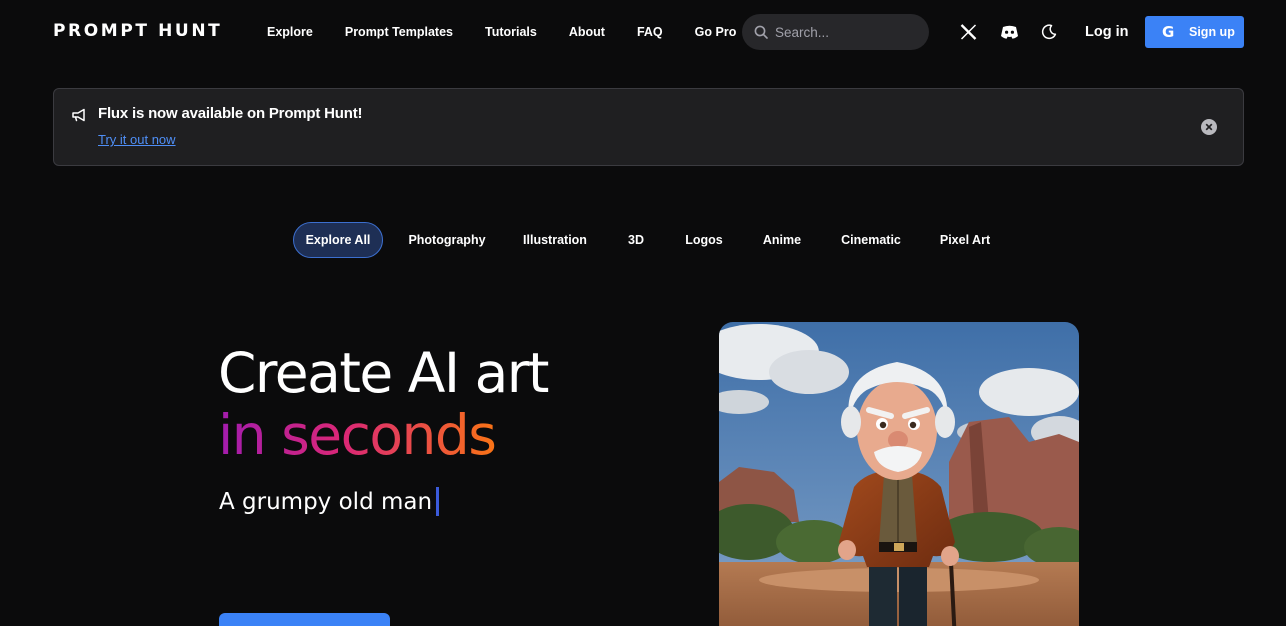 The width and height of the screenshot is (1286, 626). Describe the element at coordinates (357, 435) in the screenshot. I see `hero-heading-gradient: in seconds` at that location.